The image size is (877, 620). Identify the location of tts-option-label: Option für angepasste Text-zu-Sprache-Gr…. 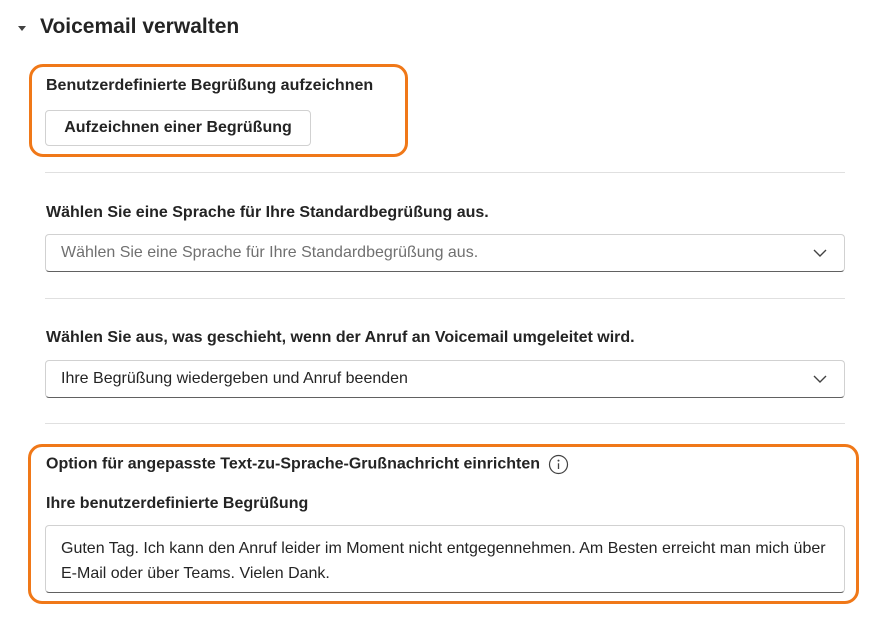
(307, 464).